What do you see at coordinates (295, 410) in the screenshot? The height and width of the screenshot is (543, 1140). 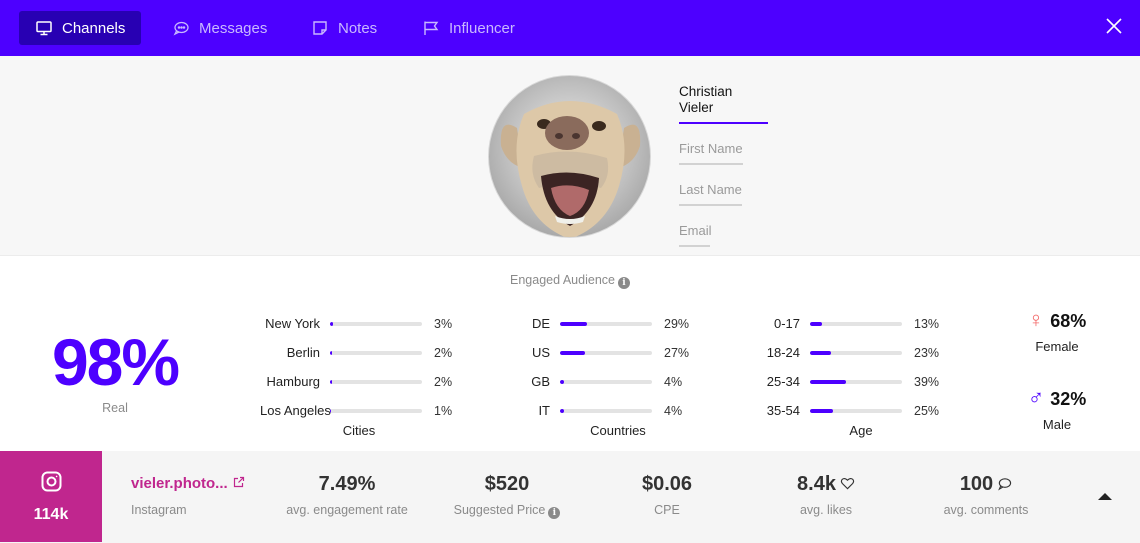 I see `city-name: Los Angeles` at bounding box center [295, 410].